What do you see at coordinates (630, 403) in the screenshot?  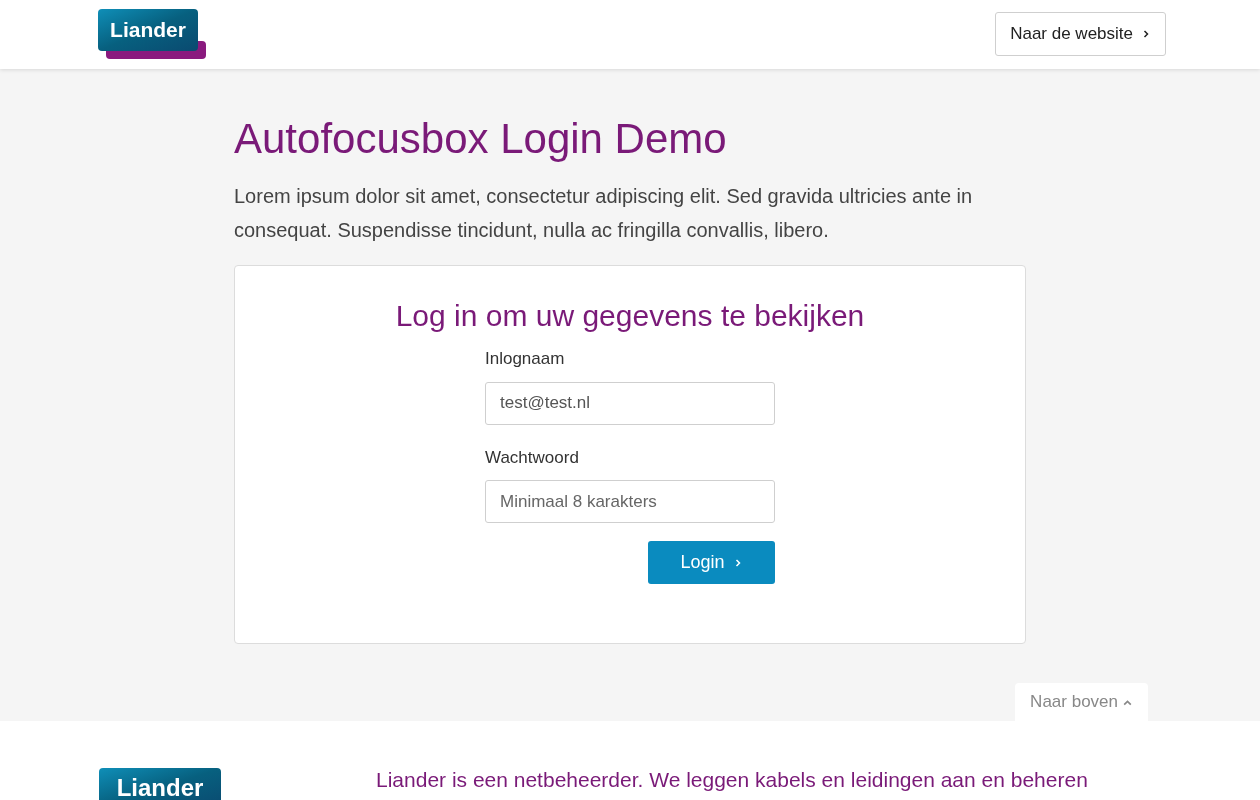 I see `input-field: test@test.nl` at bounding box center [630, 403].